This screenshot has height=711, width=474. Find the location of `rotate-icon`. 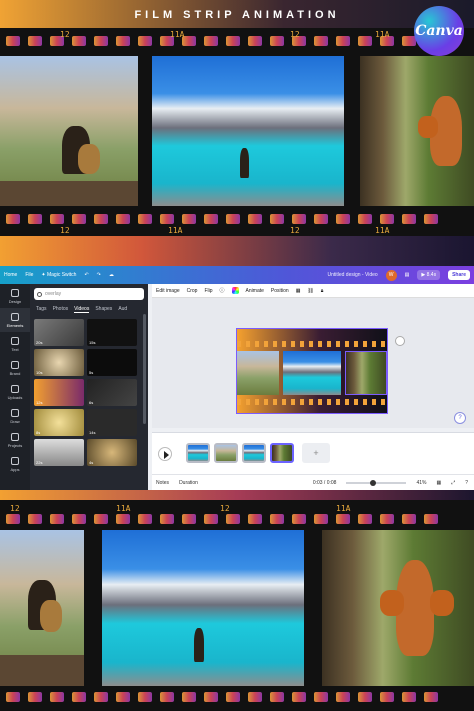

rotate-icon is located at coordinates (400, 341).